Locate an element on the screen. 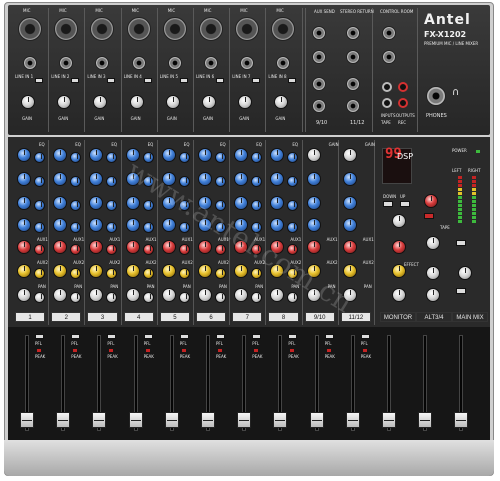 The width and height of the screenshot is (500, 481). dsp-mute-button is located at coordinates (429, 216).